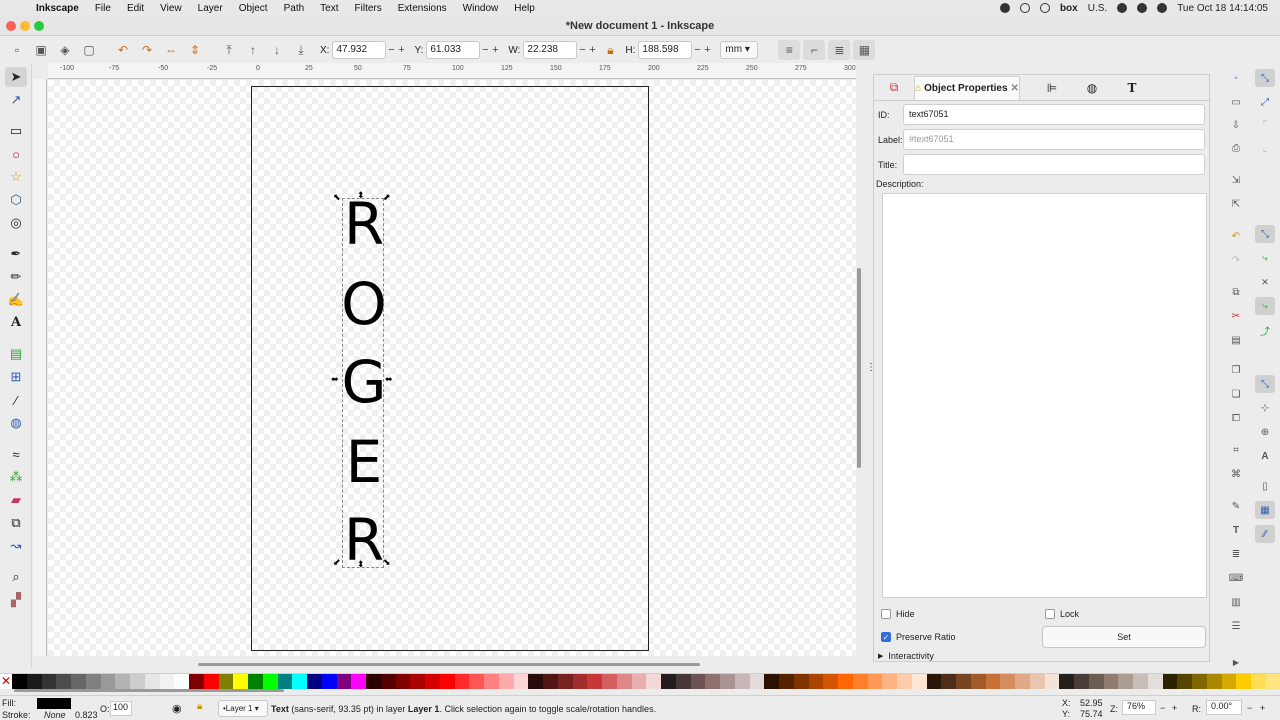 This screenshot has width=1280, height=720. What do you see at coordinates (389, 379) in the screenshot?
I see `scale-handle-r-icon: ⬌` at bounding box center [389, 379].